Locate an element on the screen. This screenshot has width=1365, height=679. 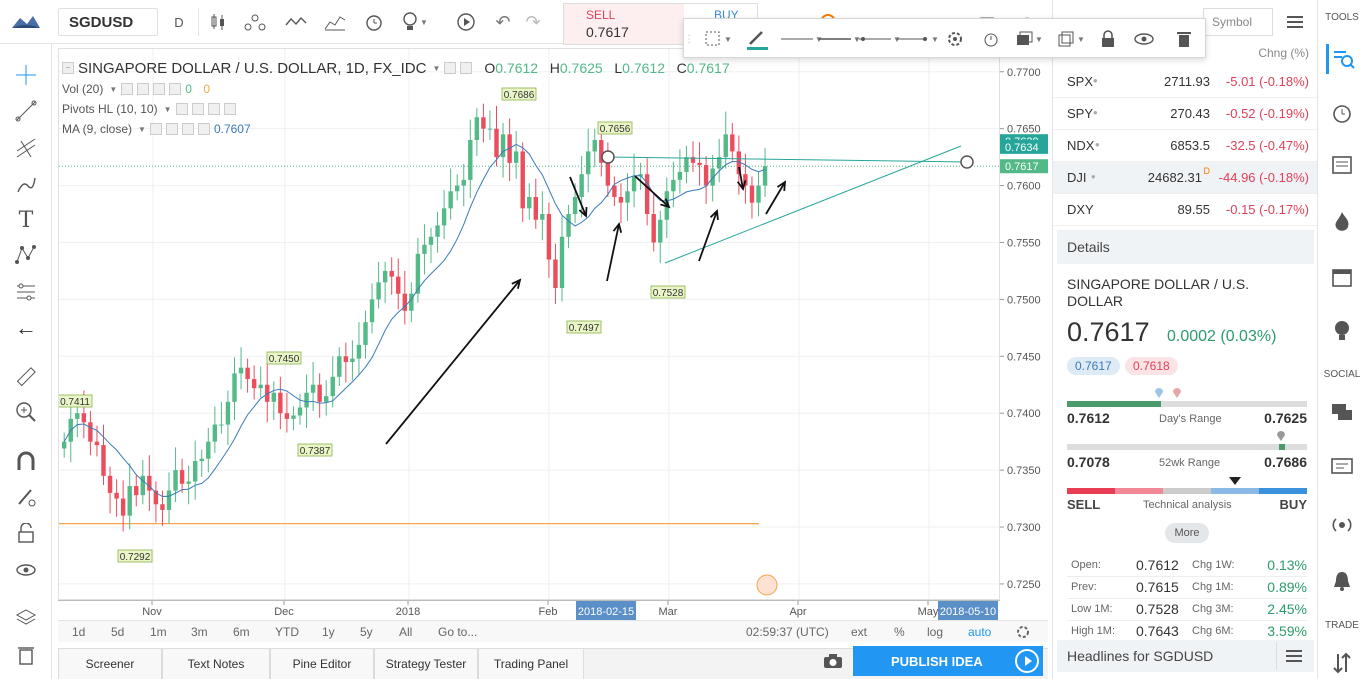
pitchfork-icon is located at coordinates (26, 148).